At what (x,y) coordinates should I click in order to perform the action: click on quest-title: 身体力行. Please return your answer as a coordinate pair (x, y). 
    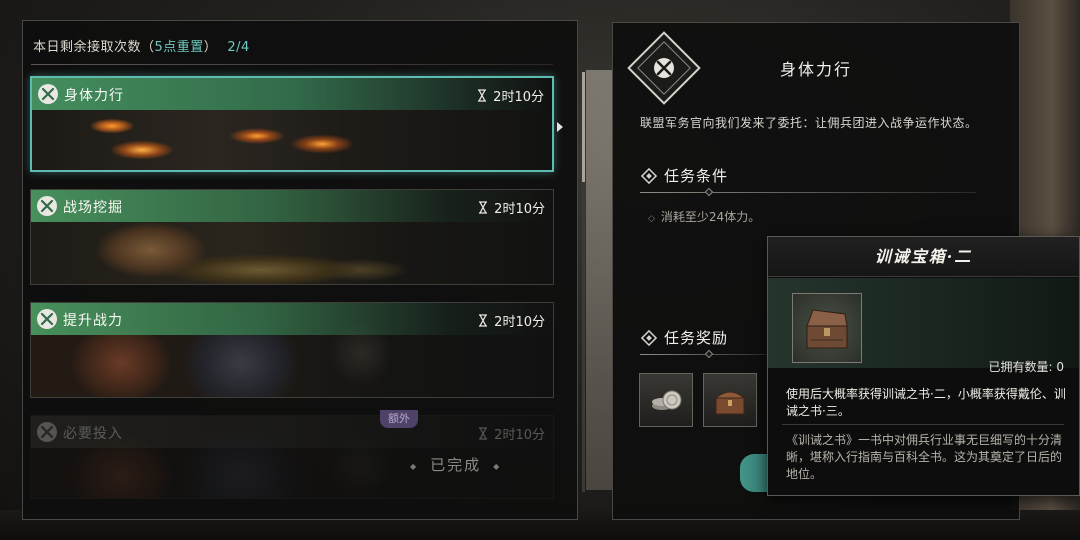
    Looking at the image, I should click on (94, 96).